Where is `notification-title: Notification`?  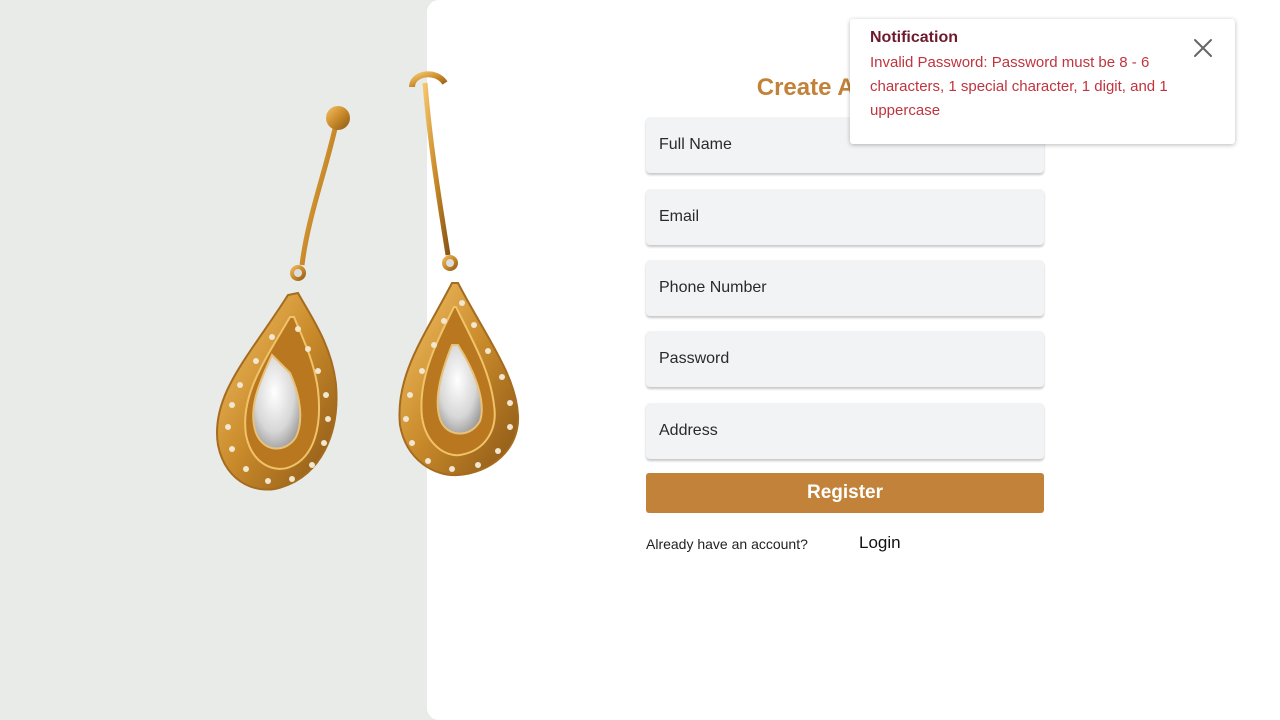
notification-title: Notification is located at coordinates (914, 37).